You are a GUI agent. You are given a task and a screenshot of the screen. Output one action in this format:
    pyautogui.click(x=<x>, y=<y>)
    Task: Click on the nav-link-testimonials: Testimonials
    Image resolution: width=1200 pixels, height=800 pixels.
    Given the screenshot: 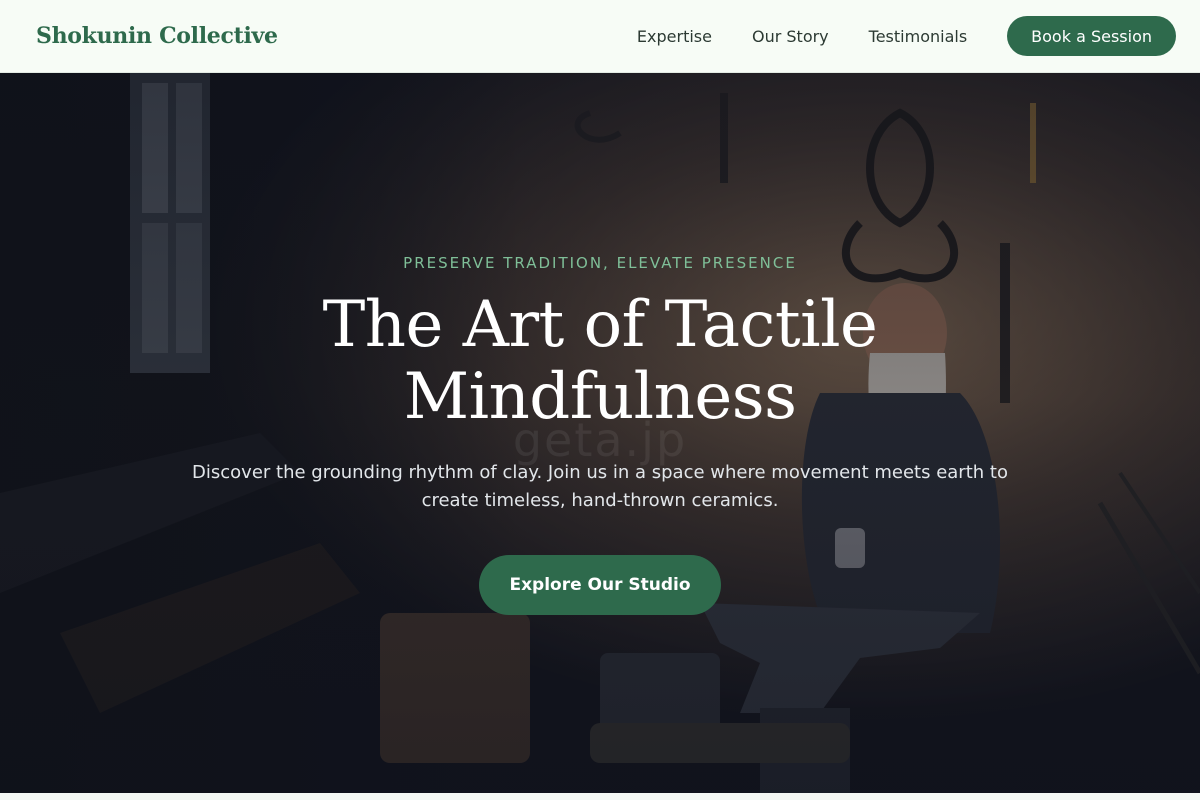 What is the action you would take?
    pyautogui.click(x=918, y=36)
    